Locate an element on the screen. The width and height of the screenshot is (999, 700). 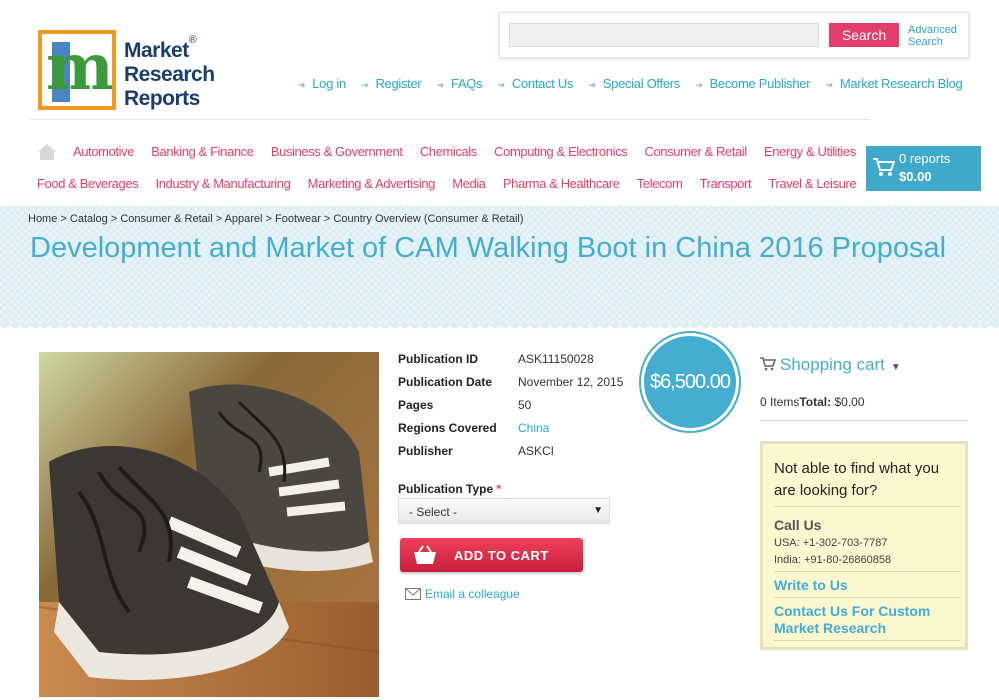
contact-us-link: Contact Us is located at coordinates (543, 83).